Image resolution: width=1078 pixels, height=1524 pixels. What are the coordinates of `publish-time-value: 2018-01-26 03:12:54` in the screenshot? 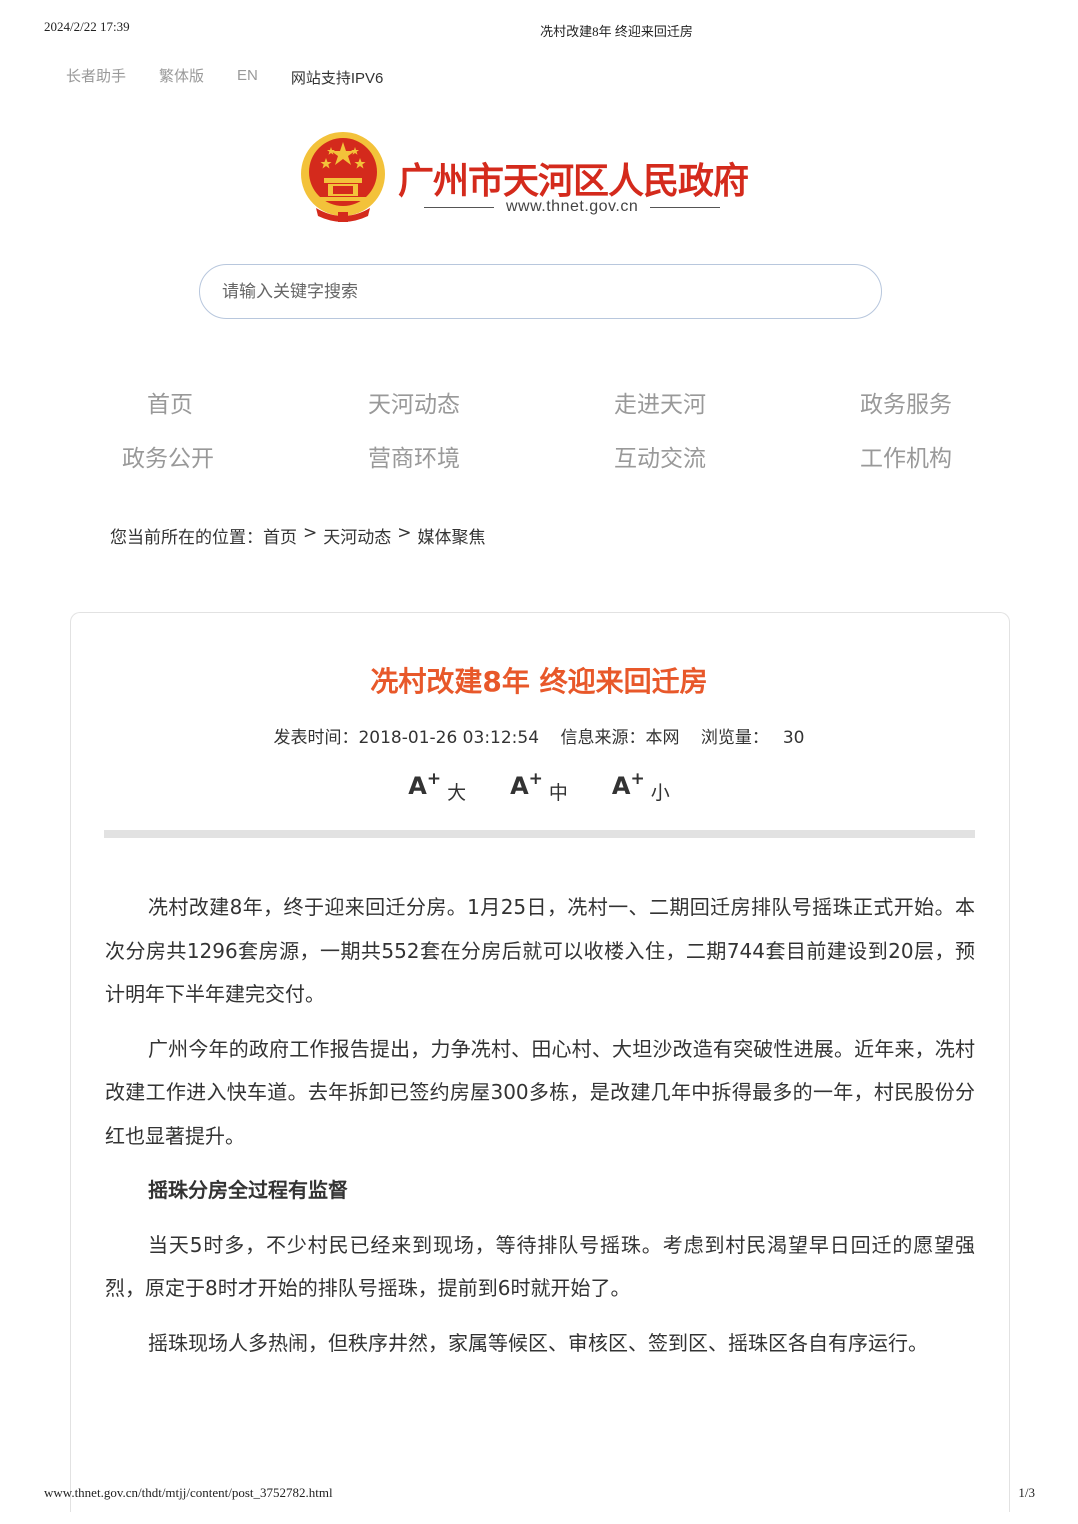 It's located at (449, 738).